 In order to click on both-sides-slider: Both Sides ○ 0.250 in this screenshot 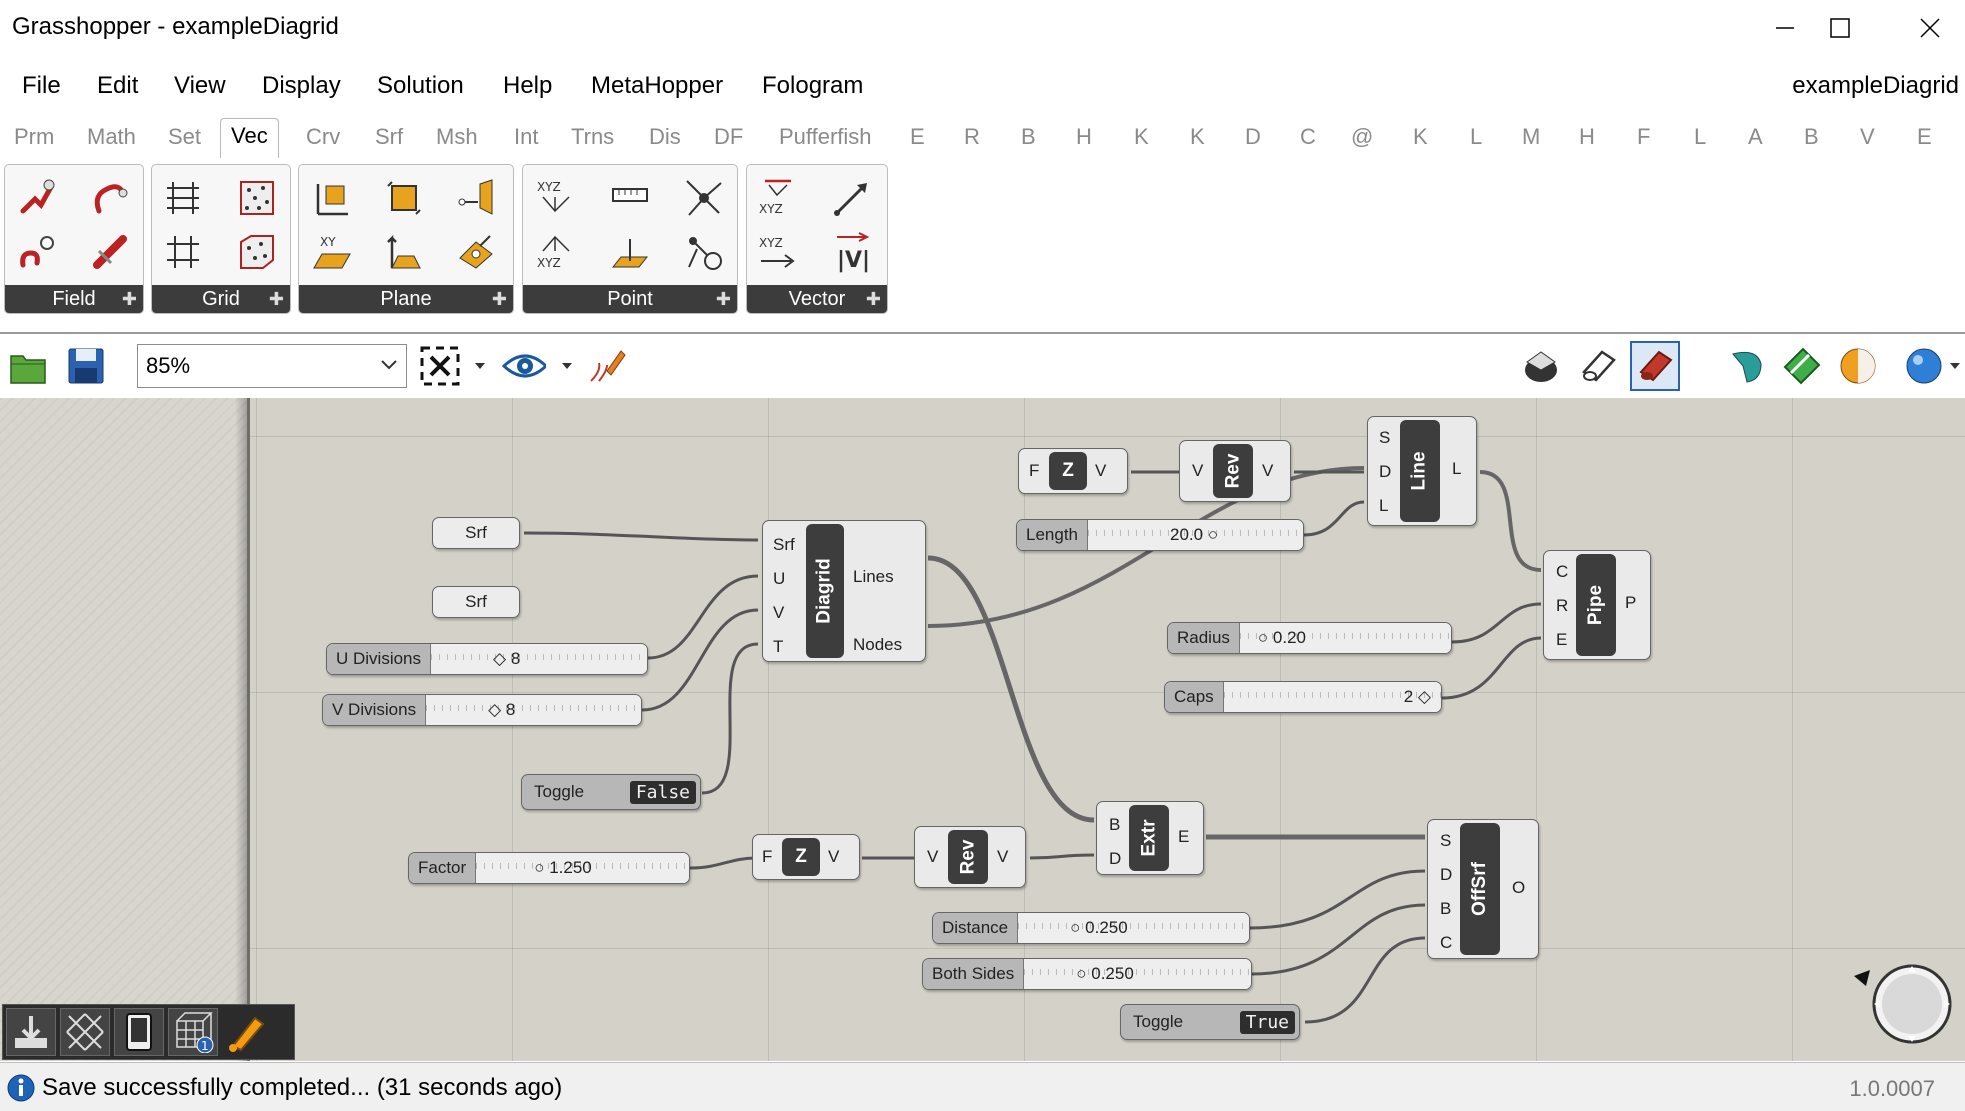, I will do `click(1087, 974)`.